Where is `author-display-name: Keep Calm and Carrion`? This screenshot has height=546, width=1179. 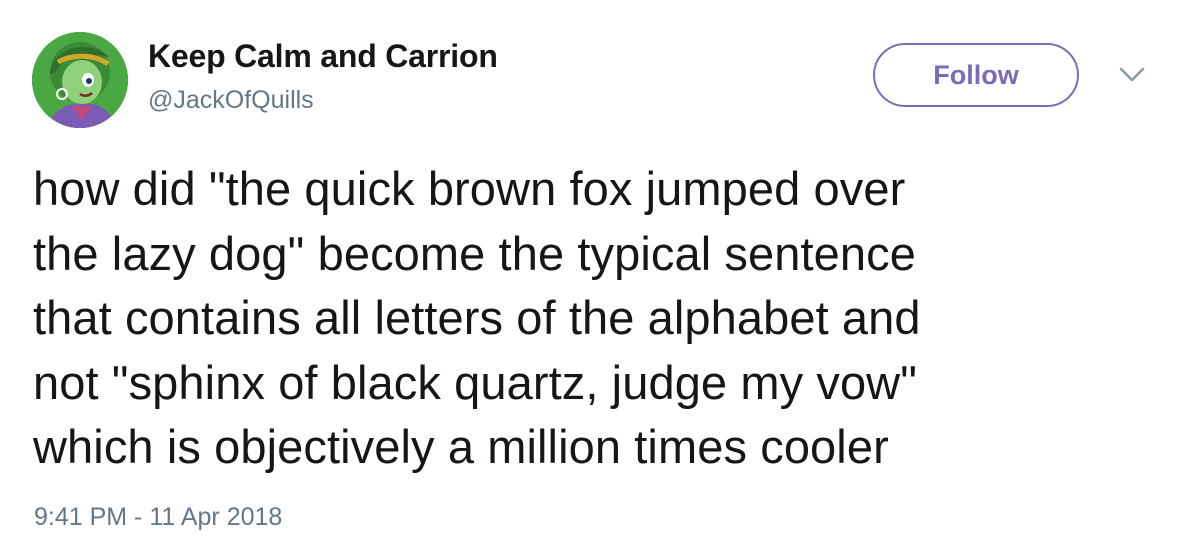 author-display-name: Keep Calm and Carrion is located at coordinates (323, 56).